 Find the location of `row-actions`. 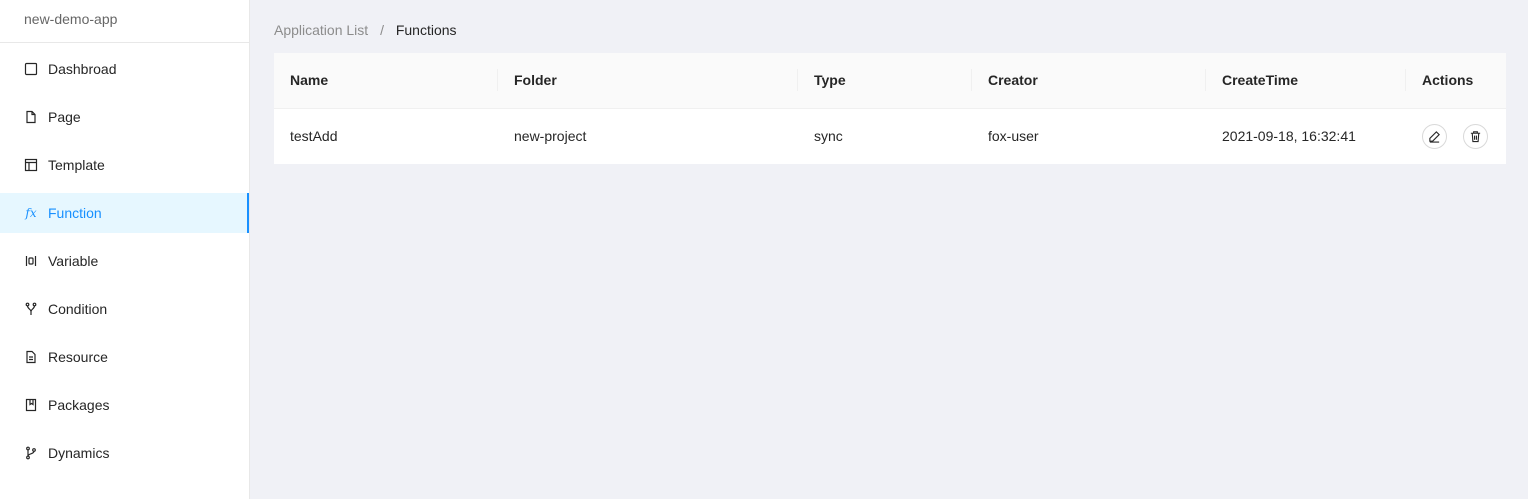

row-actions is located at coordinates (1456, 136).